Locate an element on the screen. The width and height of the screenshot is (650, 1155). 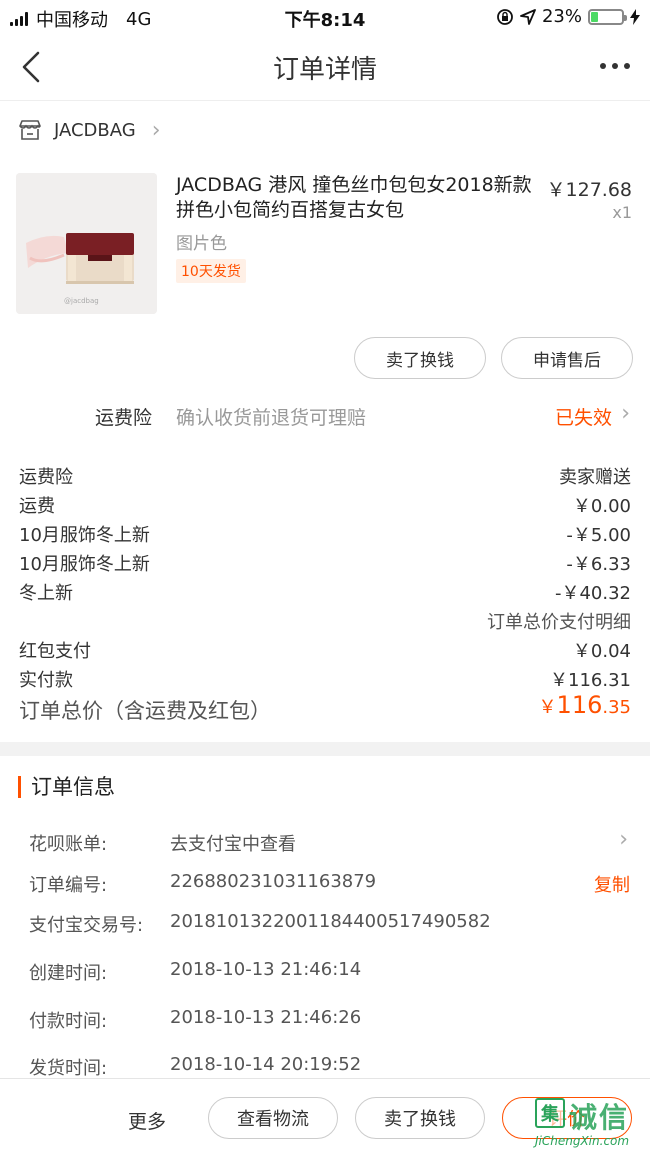
payment-label: 红包支付 is located at coordinates (55, 651).